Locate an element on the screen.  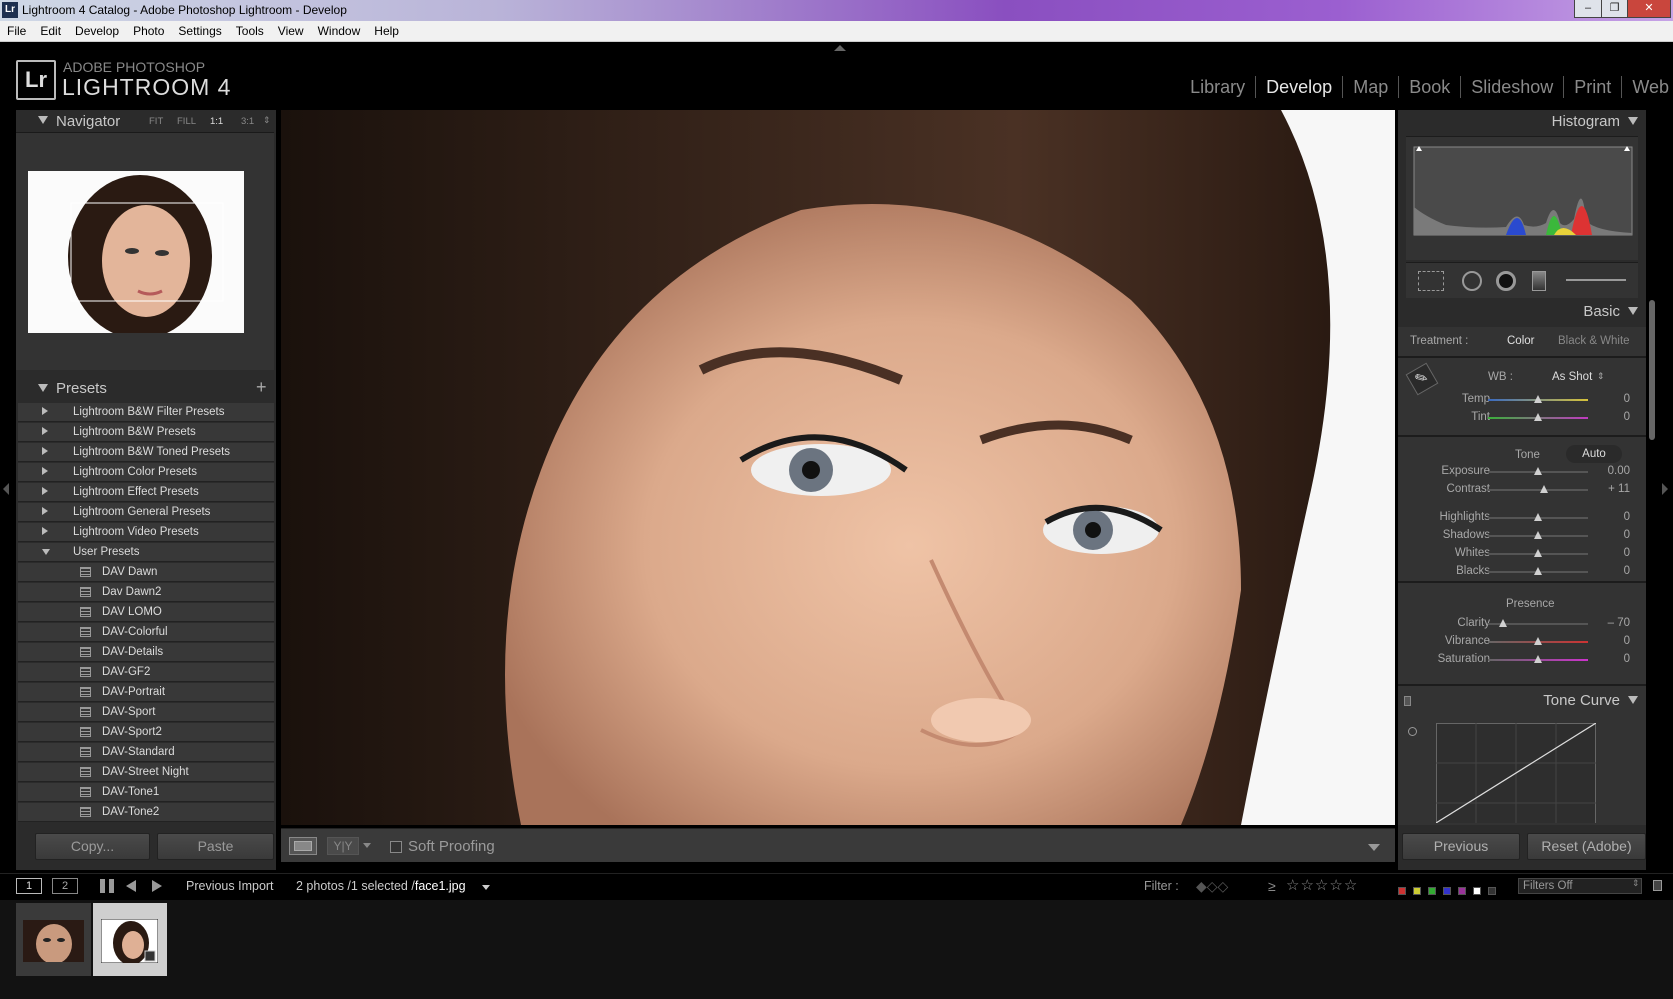
menu-photo: Photo is located at coordinates (148, 29).